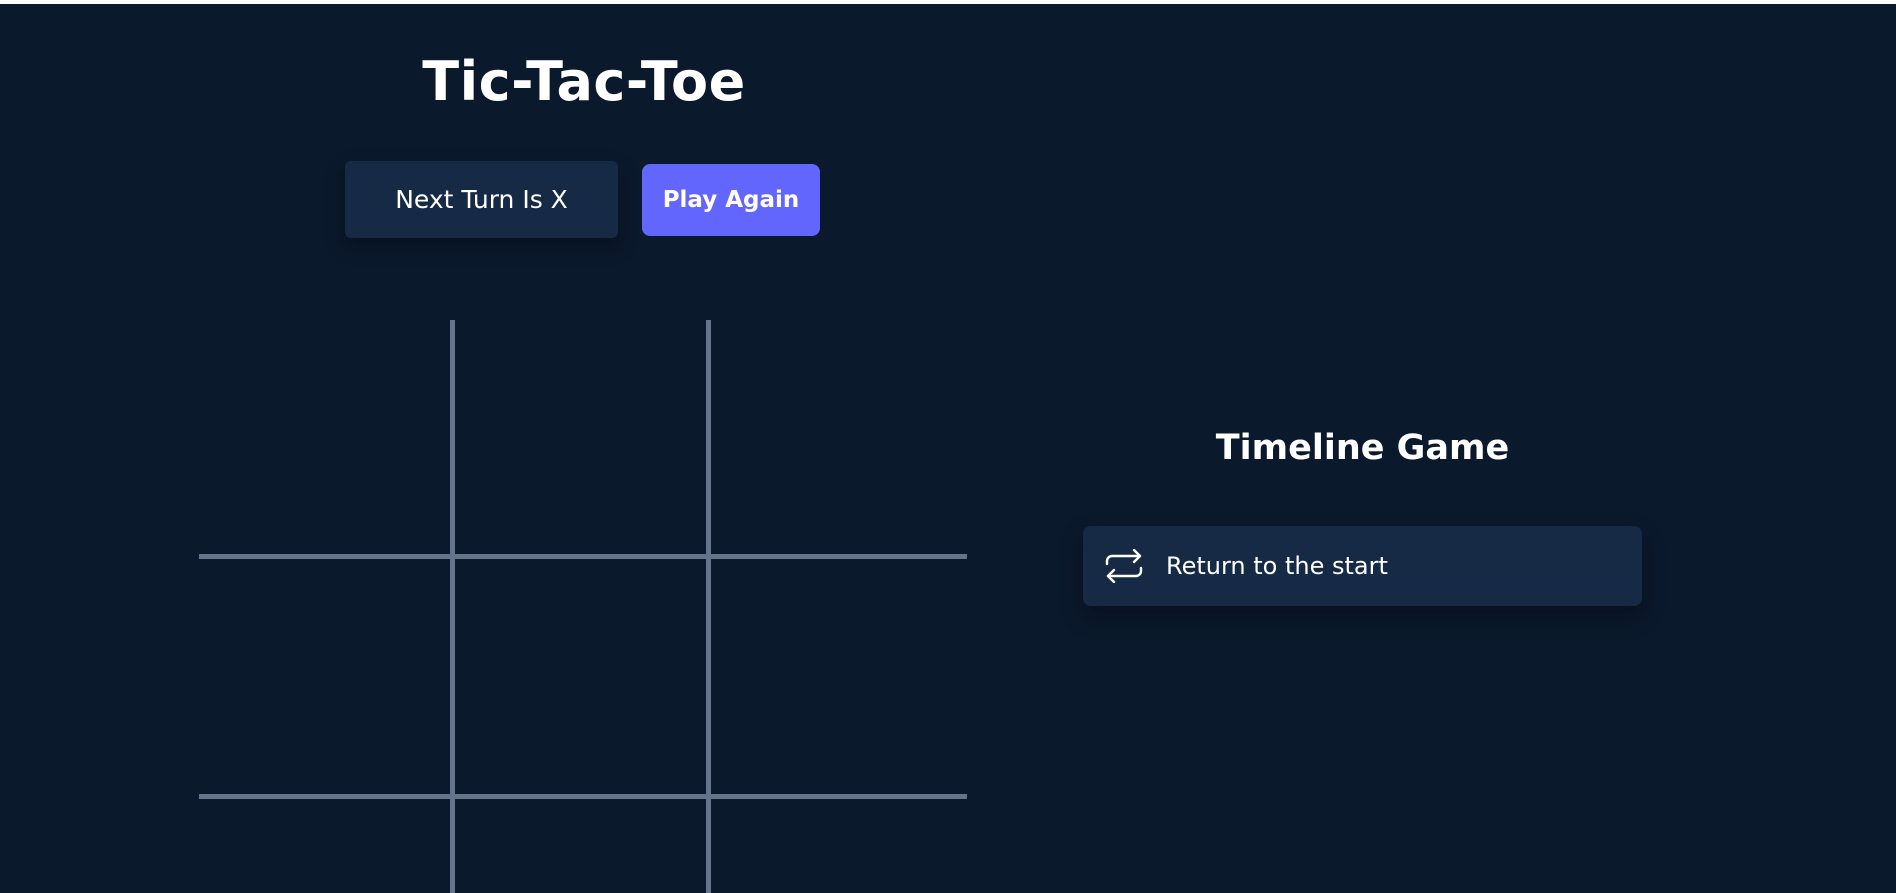  Describe the element at coordinates (584, 81) in the screenshot. I see `page-title: Tic-Tac-Toe` at that location.